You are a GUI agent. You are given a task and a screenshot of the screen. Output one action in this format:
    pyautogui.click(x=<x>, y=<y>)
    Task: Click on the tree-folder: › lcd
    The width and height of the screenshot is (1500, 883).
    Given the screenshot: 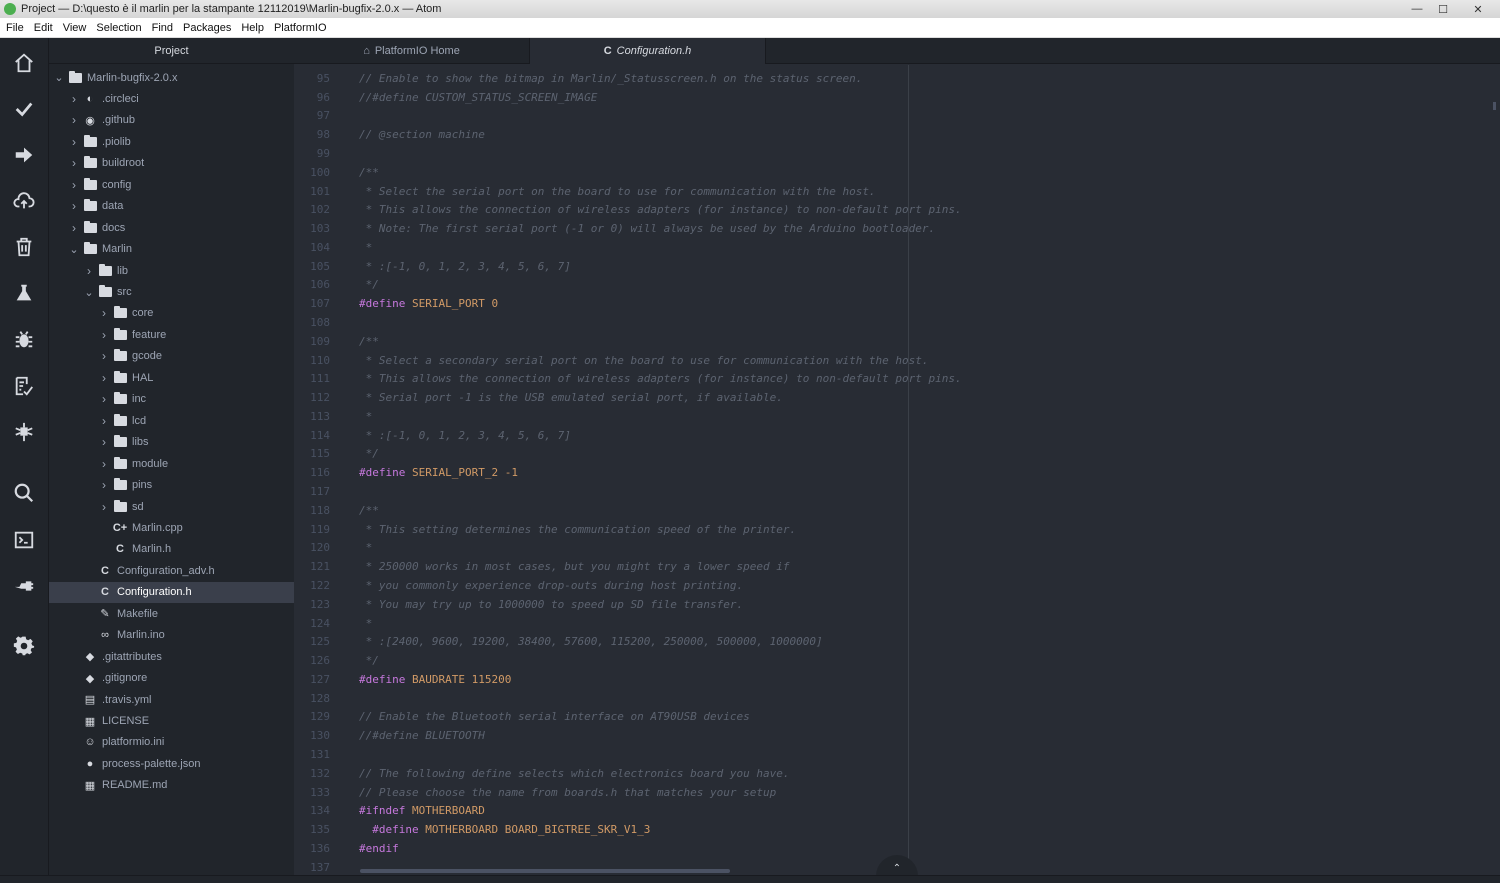 What is the action you would take?
    pyautogui.click(x=171, y=420)
    